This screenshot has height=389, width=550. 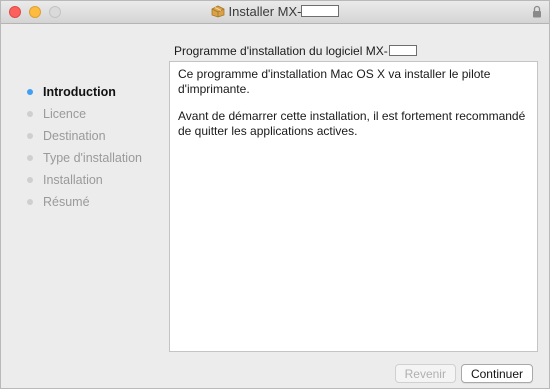 I want to click on installer-package-icon, so click(x=217, y=11).